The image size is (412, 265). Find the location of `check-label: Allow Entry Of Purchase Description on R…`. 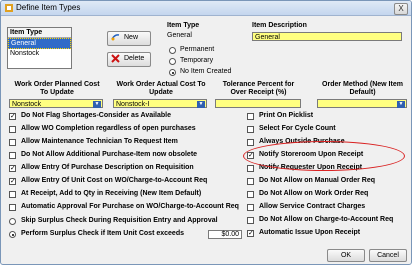

check-label: Allow Entry Of Purchase Description on R… is located at coordinates (107, 167).